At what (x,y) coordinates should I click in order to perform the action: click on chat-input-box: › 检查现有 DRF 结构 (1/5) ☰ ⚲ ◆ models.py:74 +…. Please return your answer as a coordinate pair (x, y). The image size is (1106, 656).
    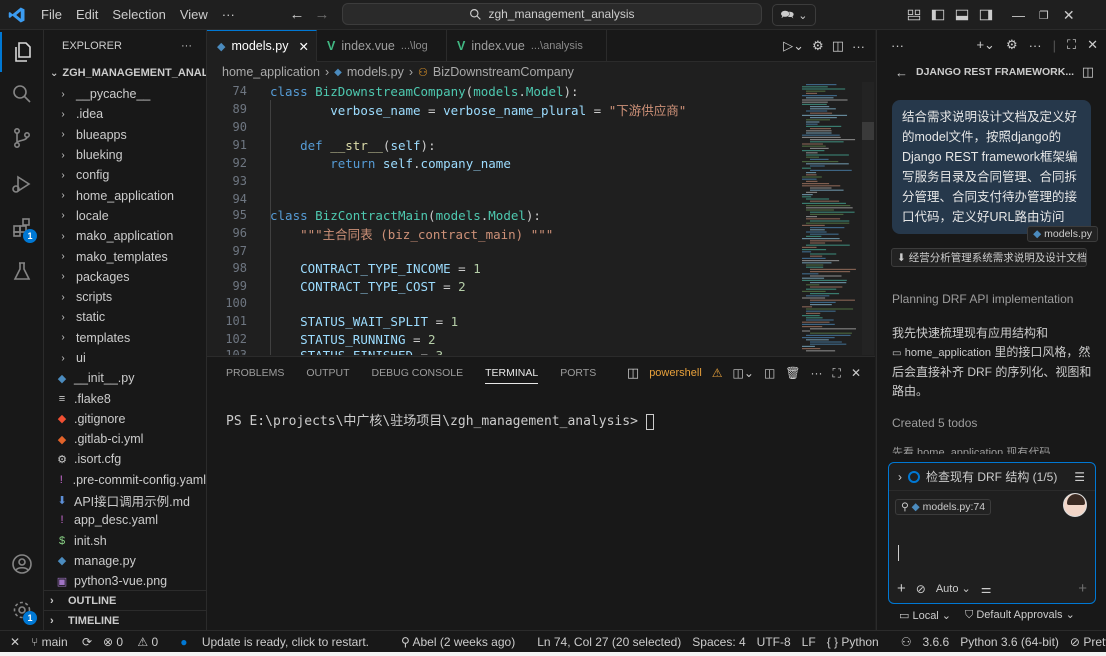
    Looking at the image, I should click on (992, 533).